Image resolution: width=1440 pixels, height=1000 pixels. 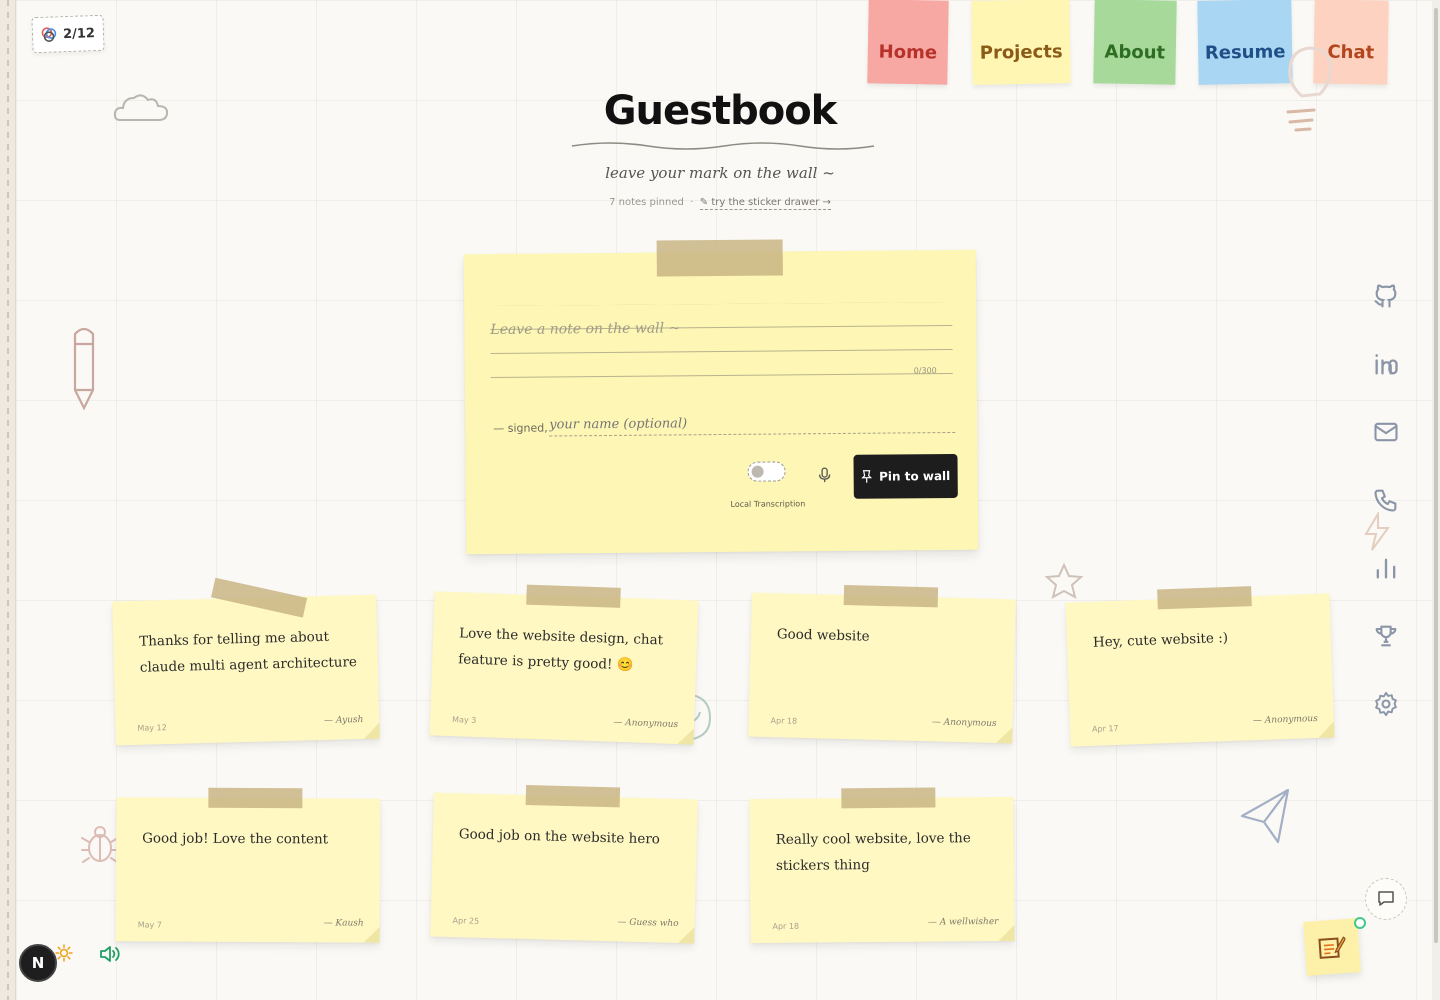 What do you see at coordinates (585, 329) in the screenshot?
I see `note-placeholder: Leave a note on the wall ~` at bounding box center [585, 329].